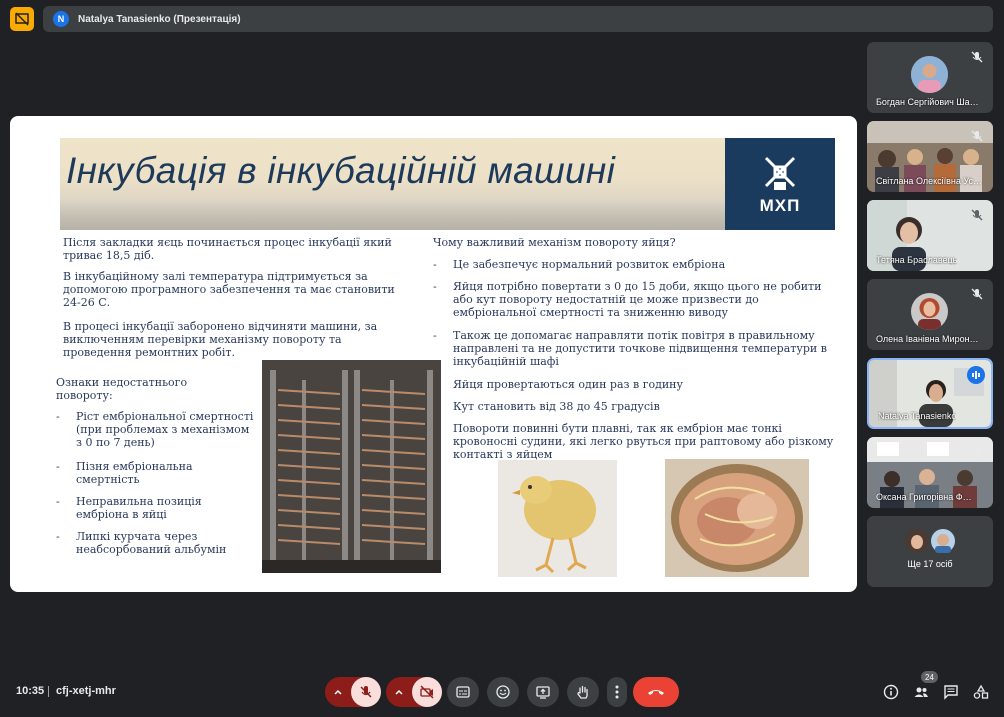 The width and height of the screenshot is (1004, 717). Describe the element at coordinates (122, 389) in the screenshot. I see `signs-heading: Ознаки недостатнього повороту:` at that location.